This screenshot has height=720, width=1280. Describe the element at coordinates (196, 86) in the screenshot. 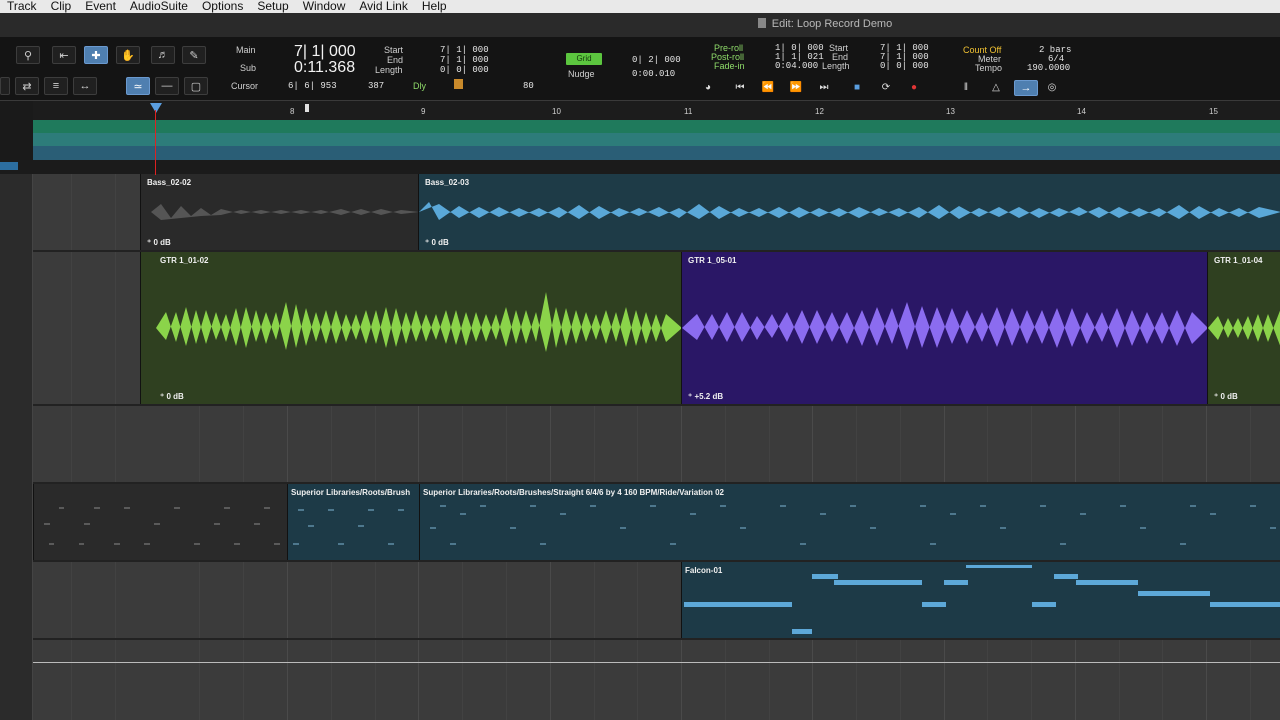

I see `insertion-follows-icon: ▢` at that location.